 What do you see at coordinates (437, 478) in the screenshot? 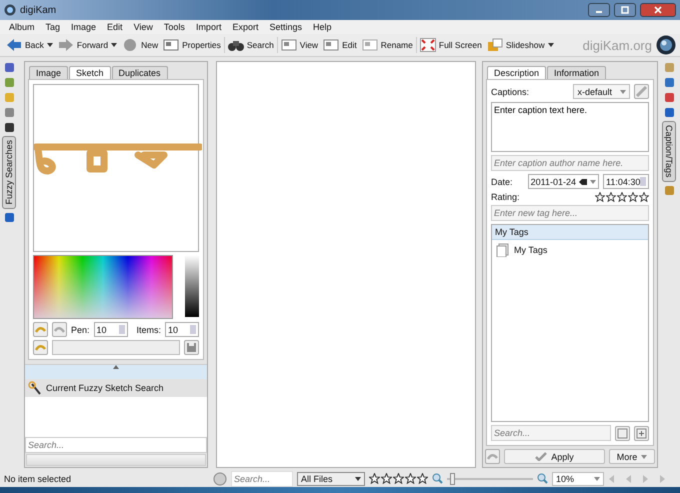
I see `zoom-out-icon` at bounding box center [437, 478].